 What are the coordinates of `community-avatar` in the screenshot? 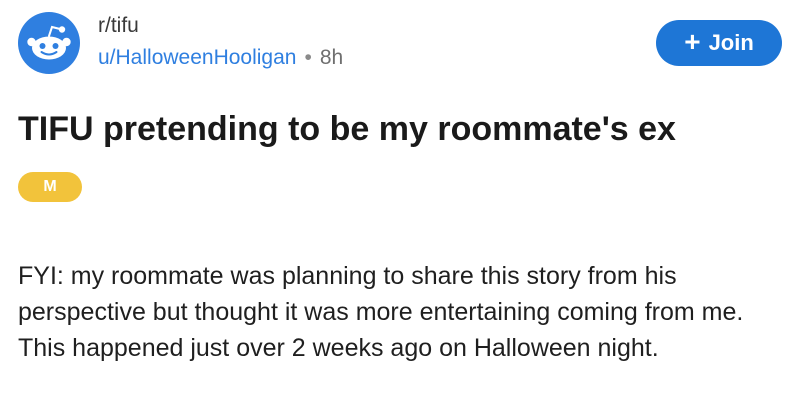 It's located at (49, 43).